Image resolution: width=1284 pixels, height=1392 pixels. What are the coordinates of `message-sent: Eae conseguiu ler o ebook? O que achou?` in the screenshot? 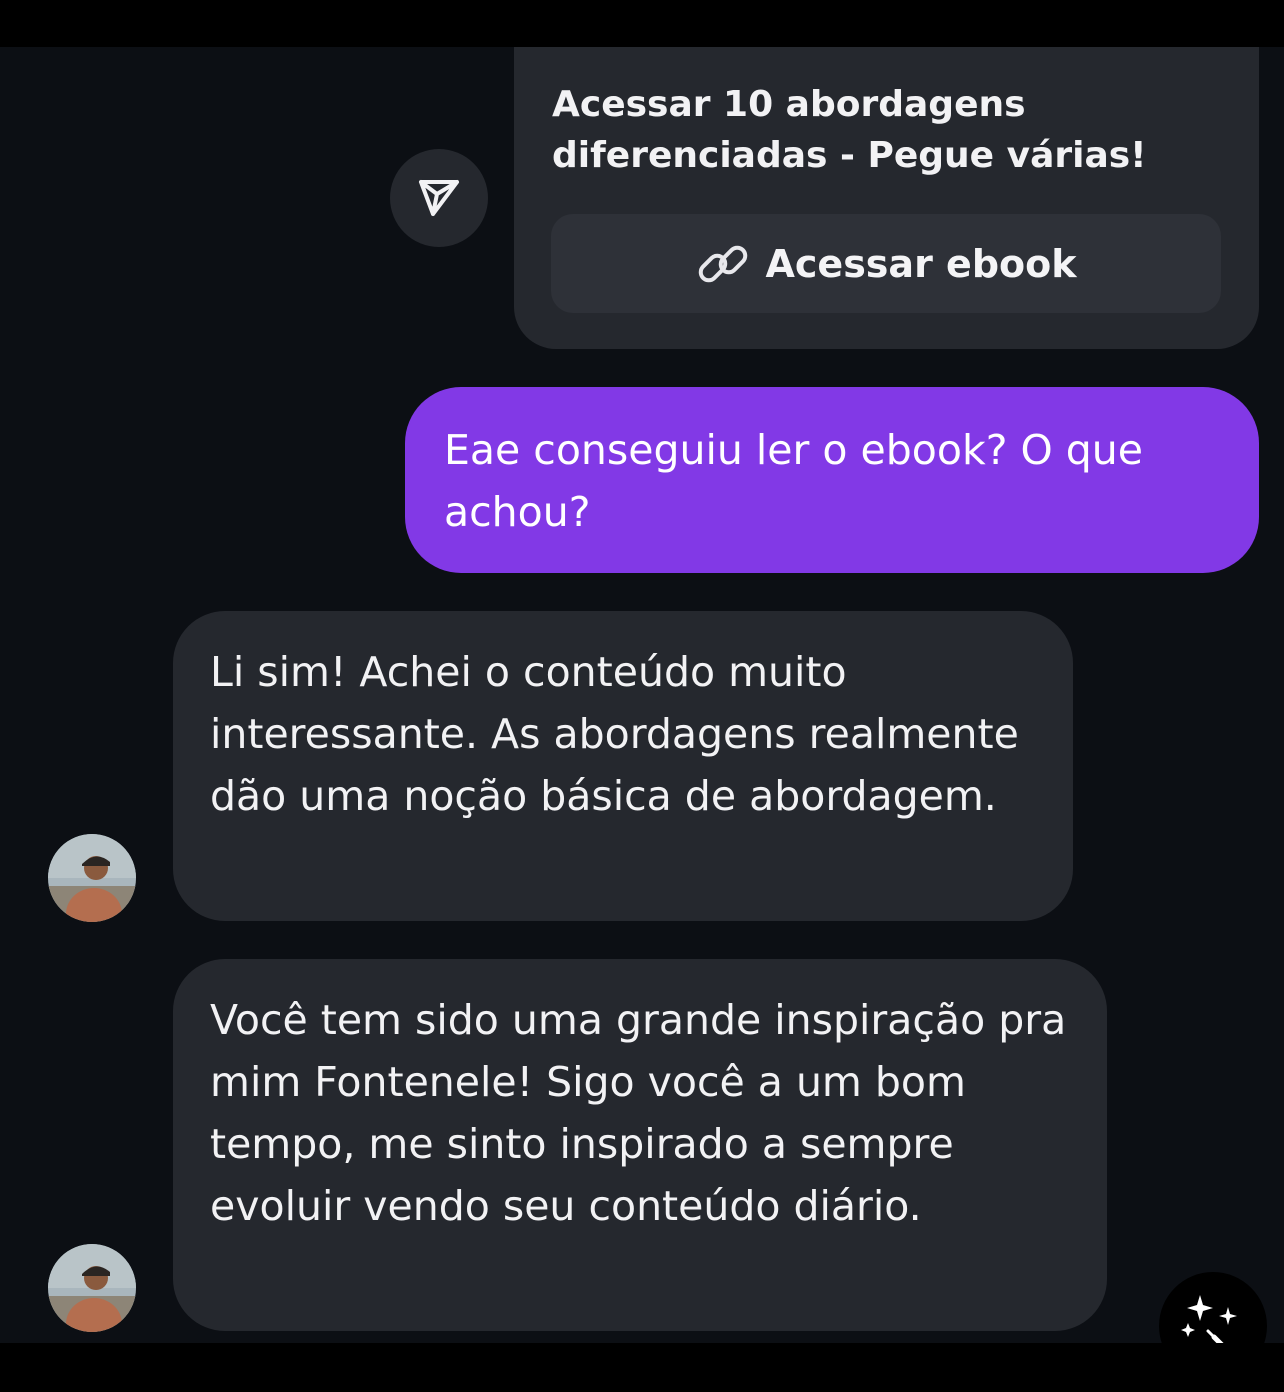 It's located at (832, 480).